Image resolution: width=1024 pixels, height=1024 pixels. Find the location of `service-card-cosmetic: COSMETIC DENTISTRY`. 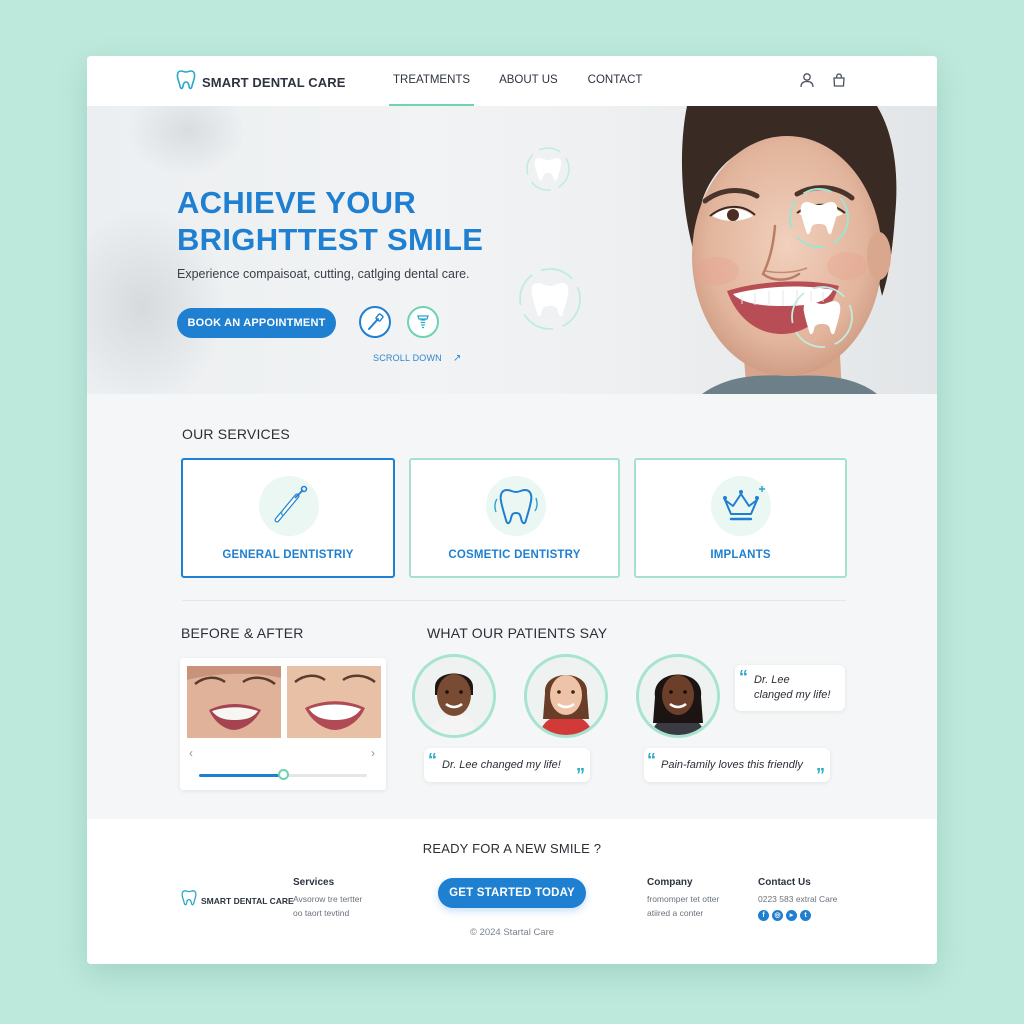

service-card-cosmetic: COSMETIC DENTISTRY is located at coordinates (514, 518).